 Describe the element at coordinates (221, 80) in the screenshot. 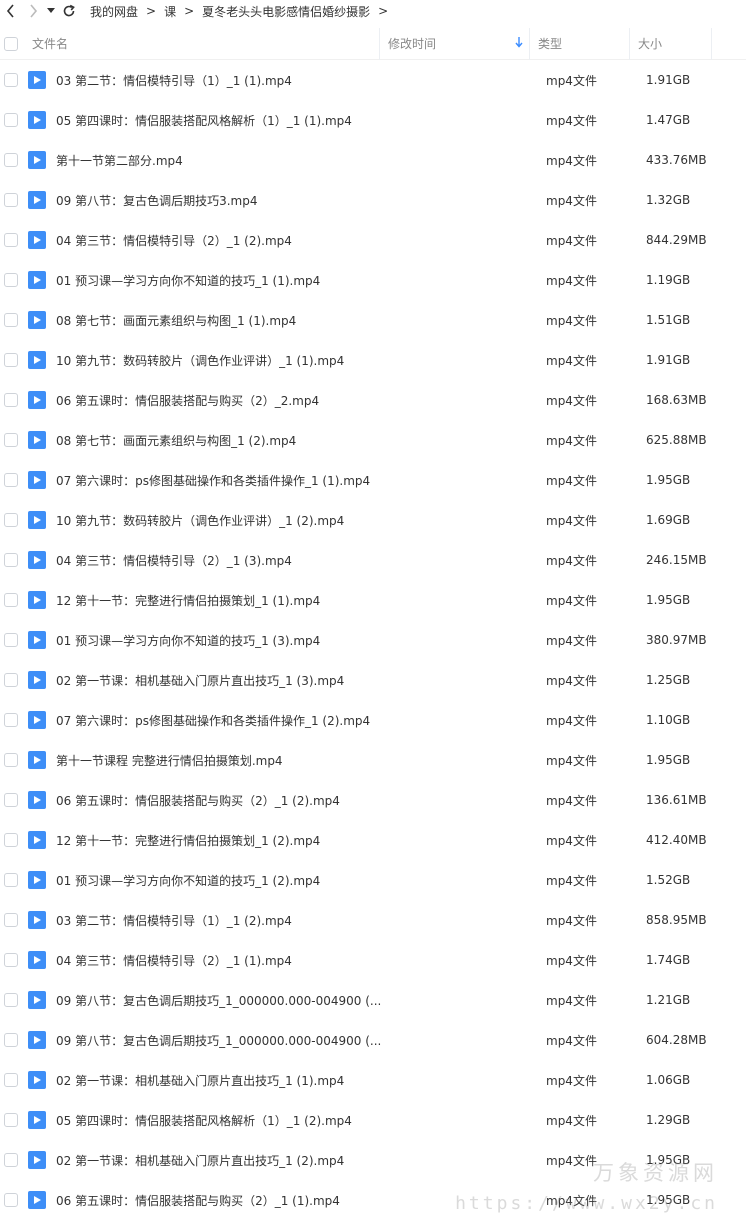

I see `file-name: 03 第二节：情侣模特引导（1）_1 (1).mp4` at that location.